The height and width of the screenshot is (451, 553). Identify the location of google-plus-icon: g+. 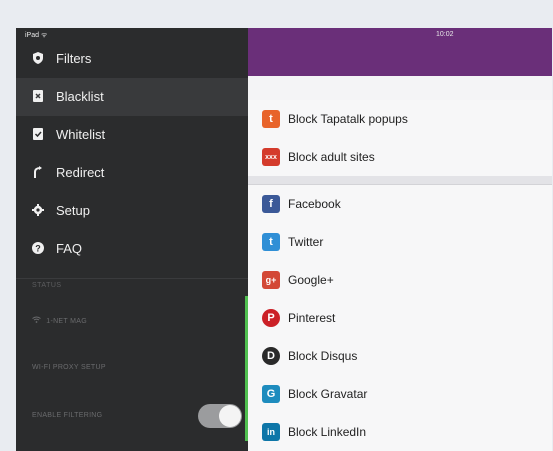
(271, 280).